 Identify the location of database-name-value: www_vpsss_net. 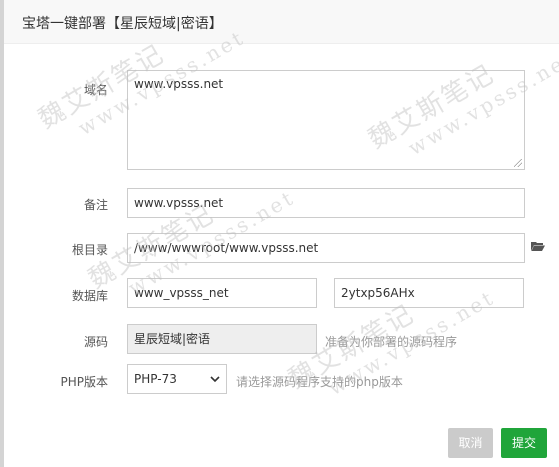
(181, 293).